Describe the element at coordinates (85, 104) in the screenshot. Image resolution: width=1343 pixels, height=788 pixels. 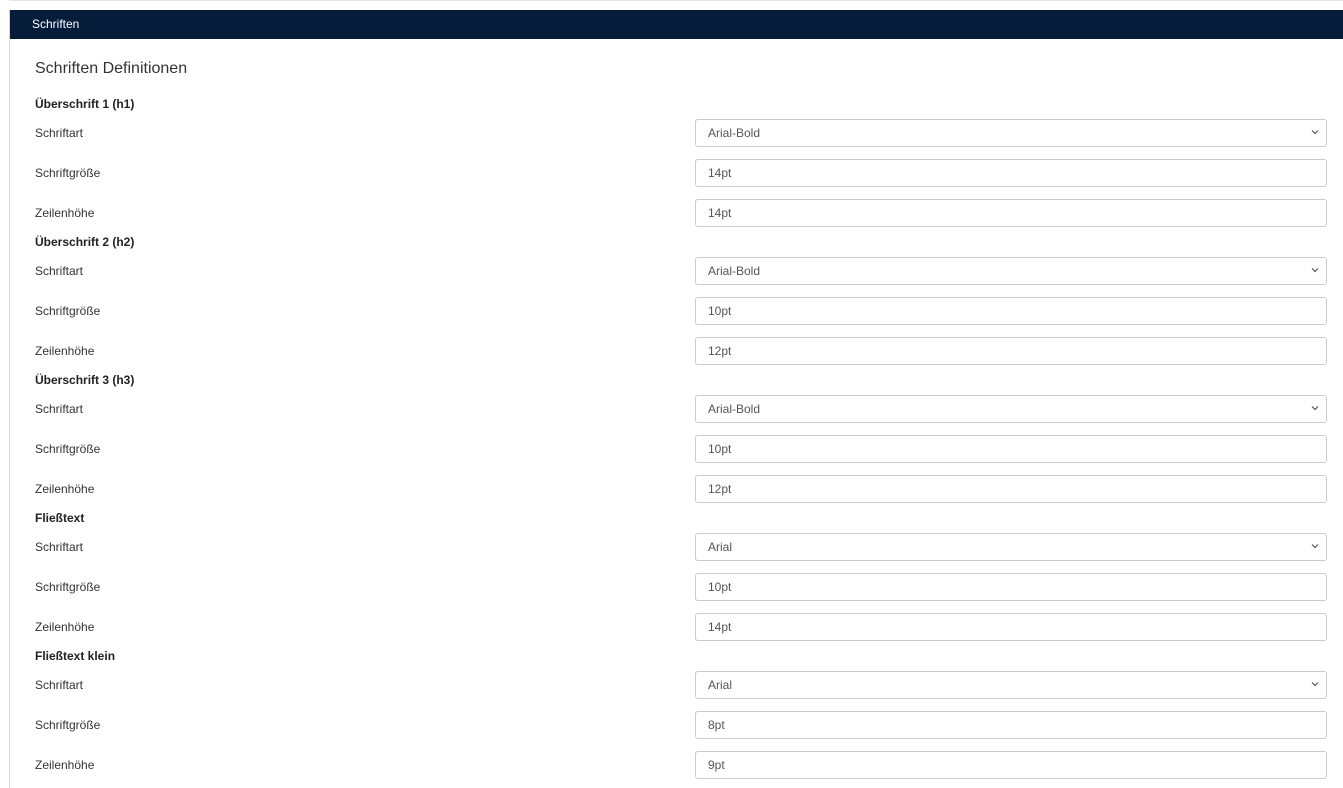
I see `group-title: Überschrift 1 (h1)` at that location.